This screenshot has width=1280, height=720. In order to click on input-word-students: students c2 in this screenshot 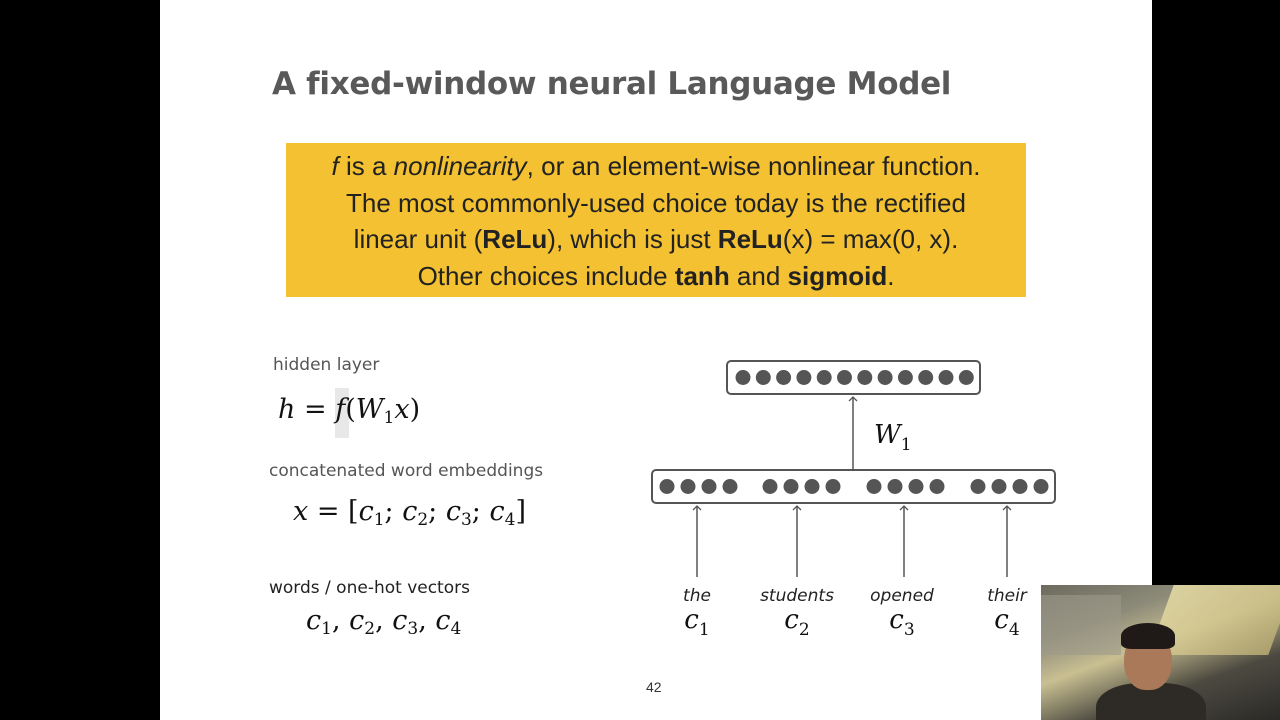, I will do `click(797, 613)`.